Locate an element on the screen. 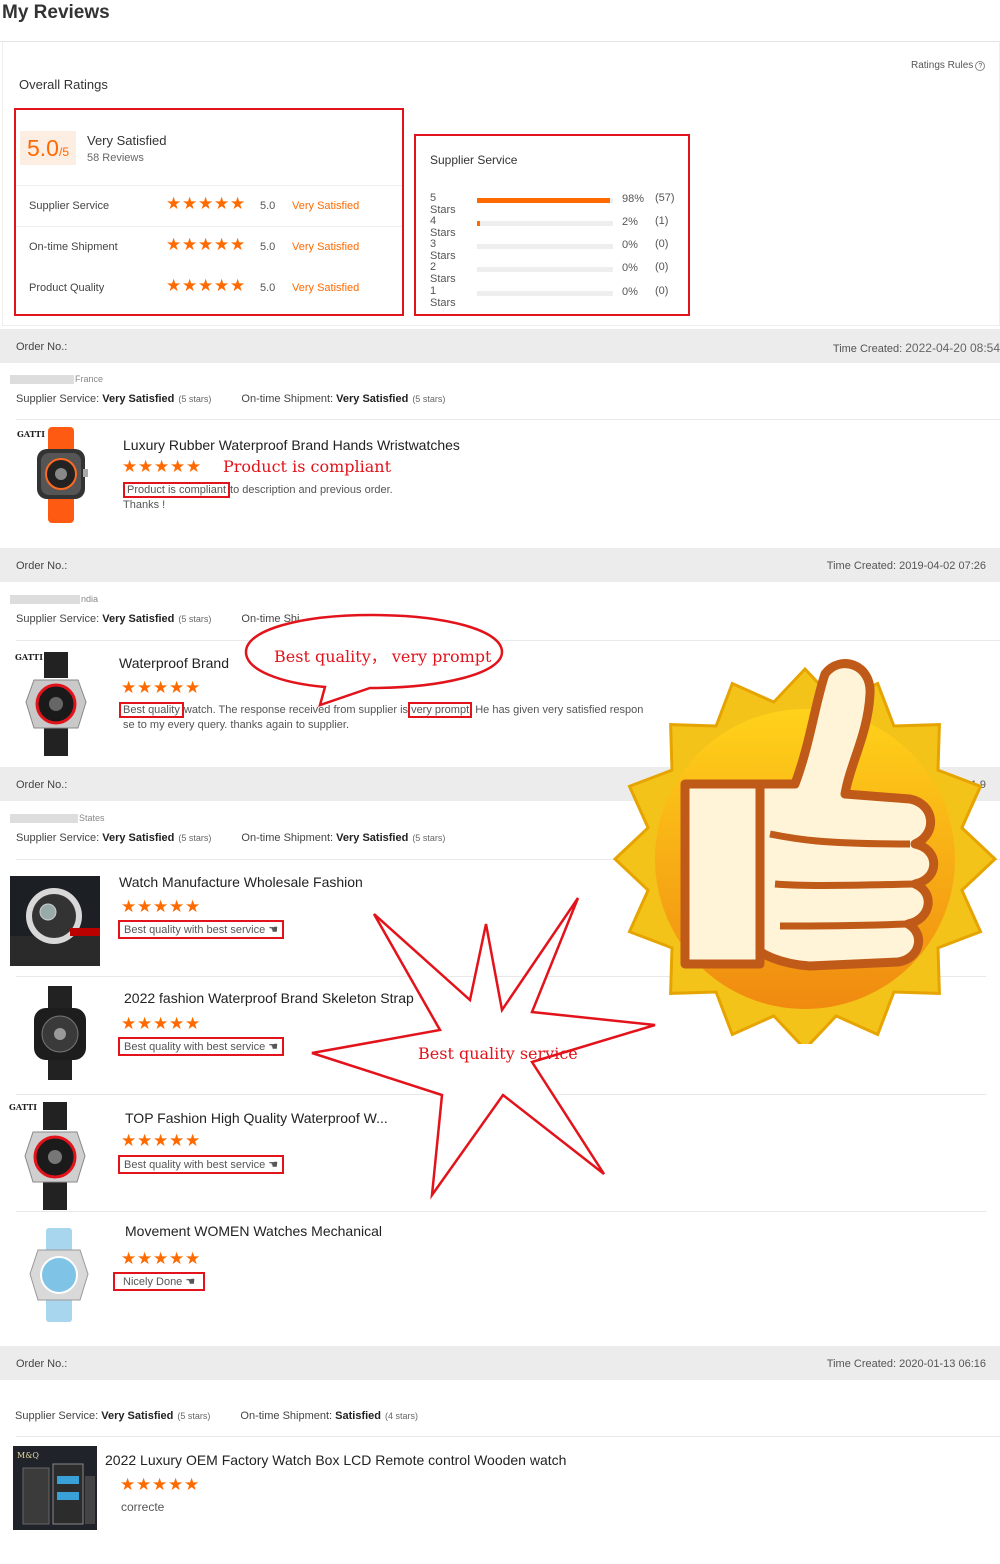 The height and width of the screenshot is (1564, 1000). buyer-location: ndia is located at coordinates (54, 599).